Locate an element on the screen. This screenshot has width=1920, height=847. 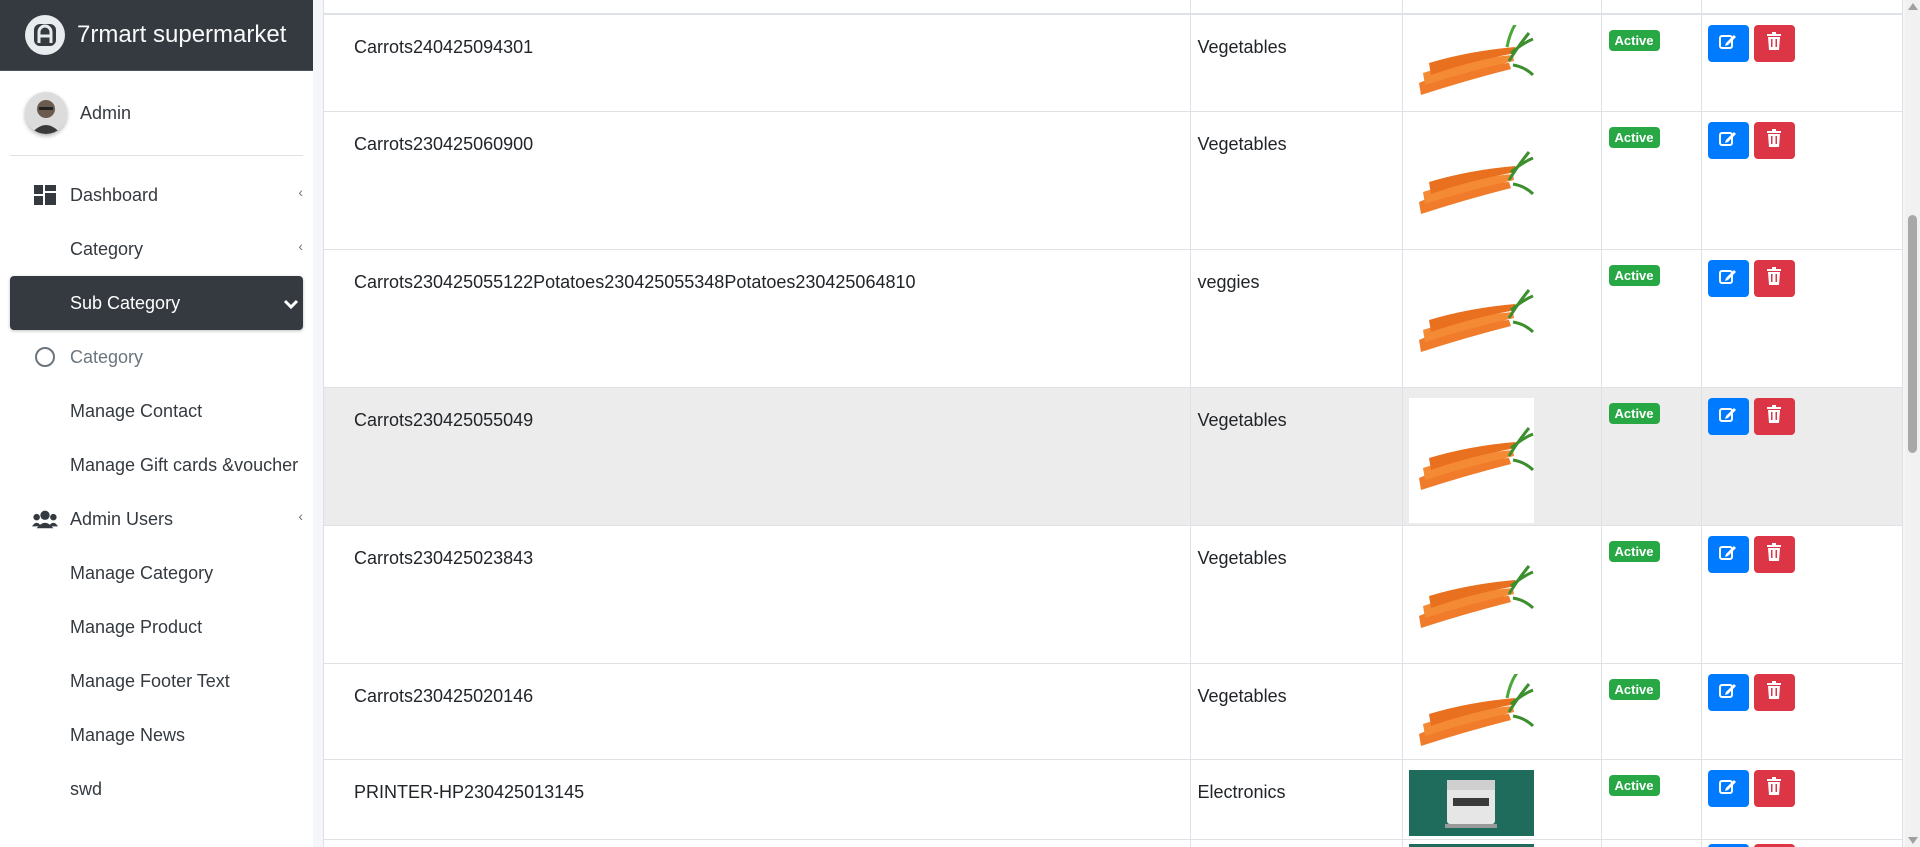
sidebar-item-manage-category: Manage Category is located at coordinates (156, 573).